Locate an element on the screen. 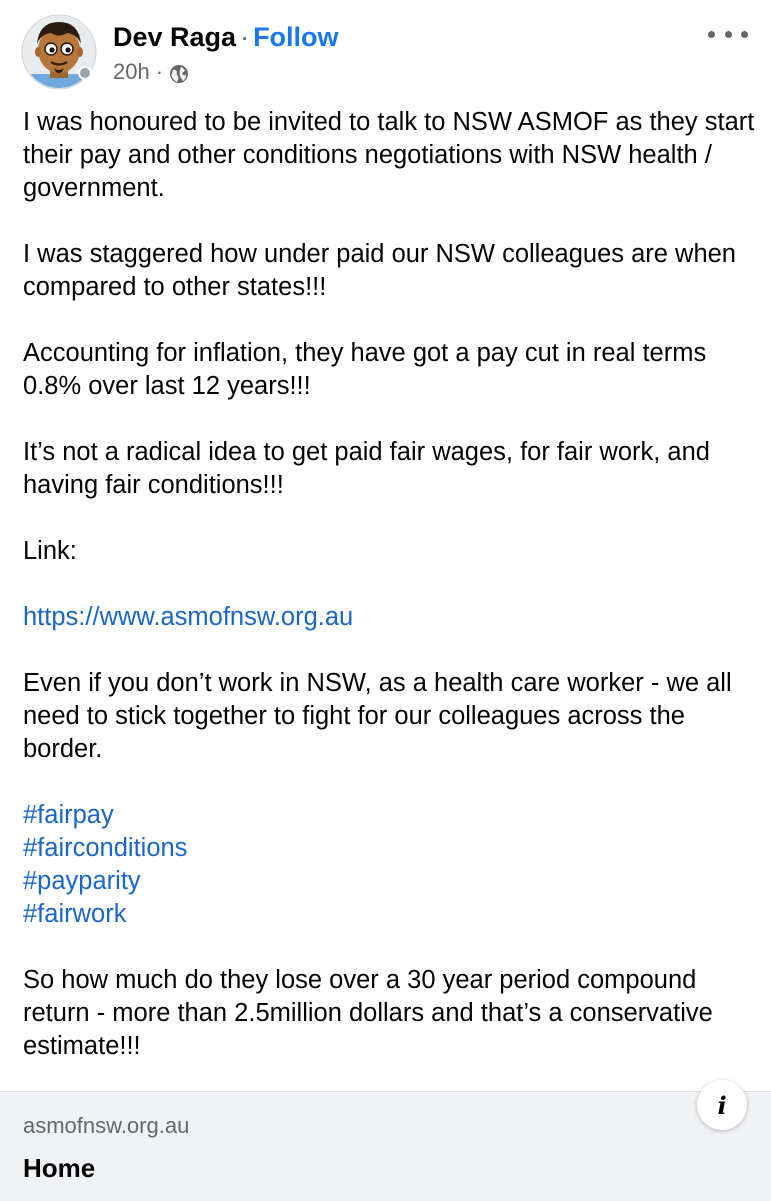 This screenshot has width=771, height=1201. post-meta: 20h · is located at coordinates (151, 72).